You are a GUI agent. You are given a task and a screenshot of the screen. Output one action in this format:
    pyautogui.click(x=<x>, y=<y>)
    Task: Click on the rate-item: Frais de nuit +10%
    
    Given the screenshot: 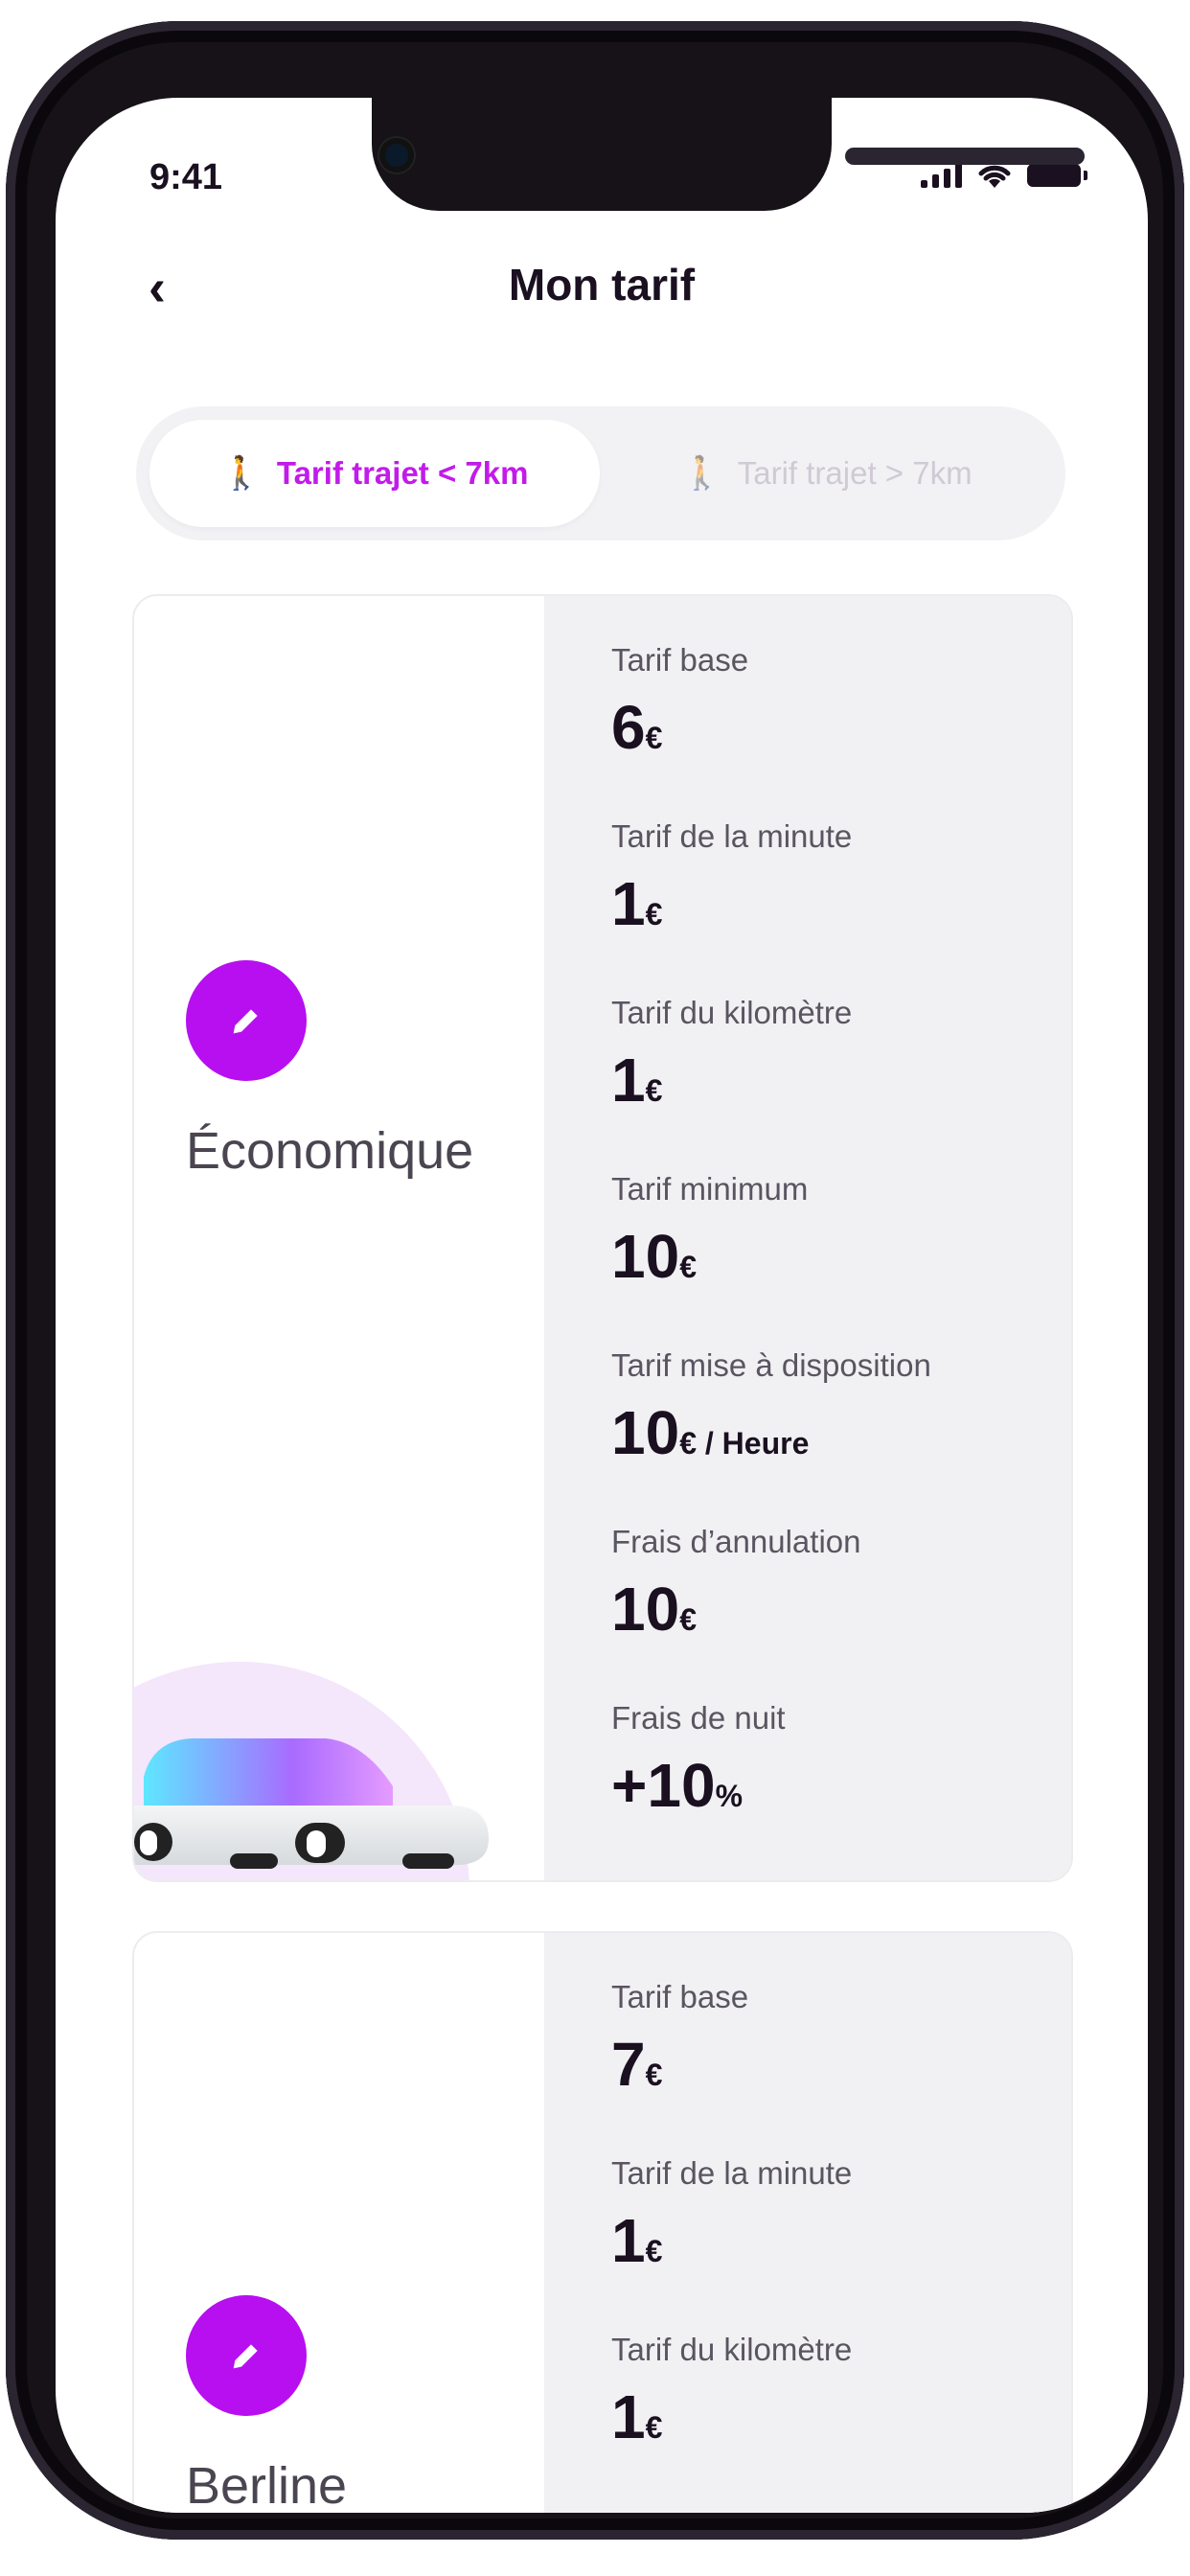 What is the action you would take?
    pyautogui.click(x=841, y=1760)
    